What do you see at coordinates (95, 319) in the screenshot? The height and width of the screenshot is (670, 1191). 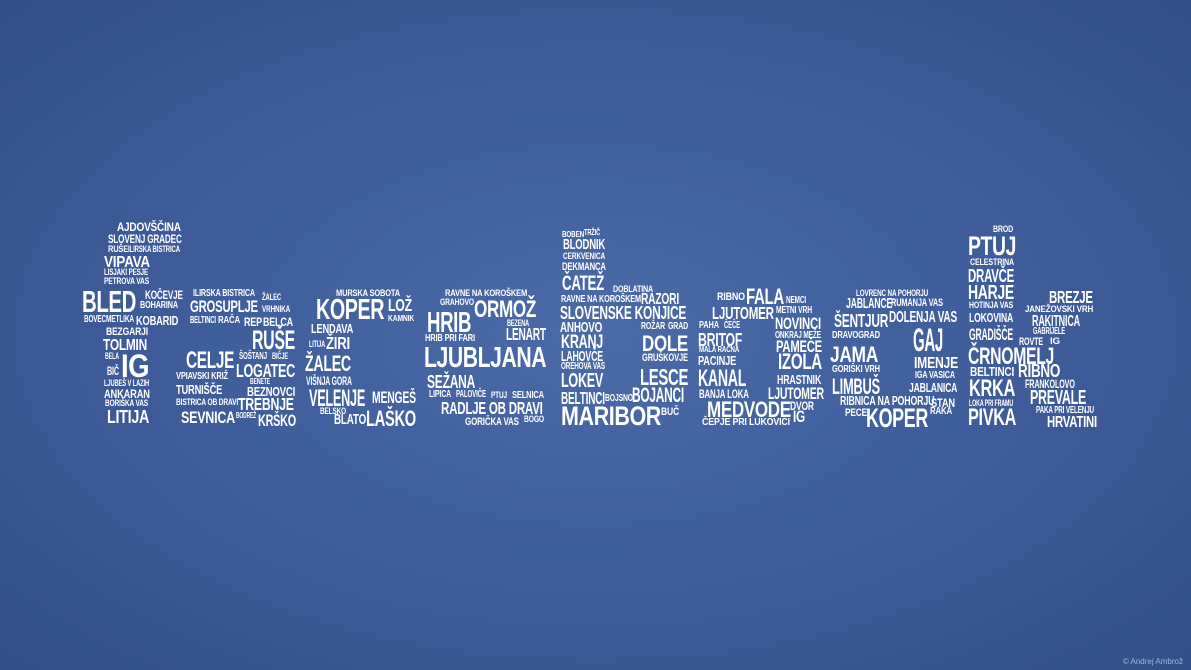 I see `cloud-word: BOVEC` at bounding box center [95, 319].